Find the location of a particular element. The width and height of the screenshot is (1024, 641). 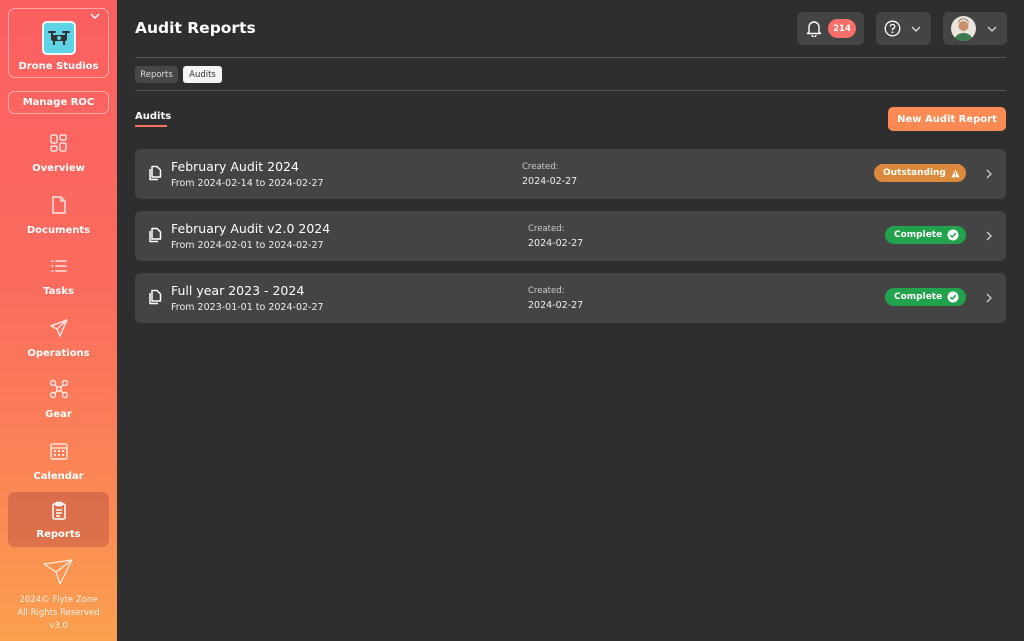

notifications-button: 214 is located at coordinates (830, 28).